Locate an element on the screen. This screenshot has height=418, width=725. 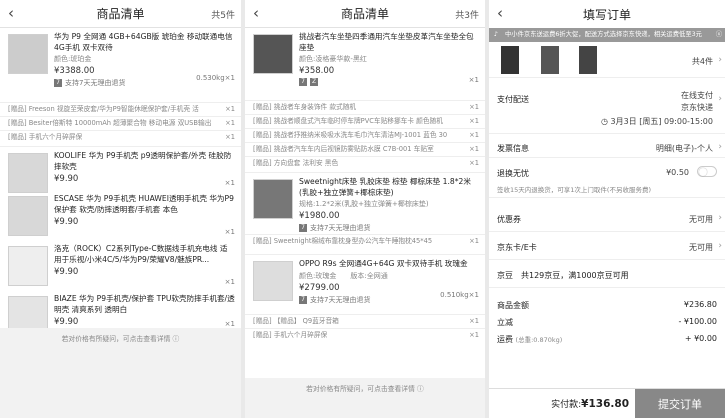
insurance-toggle is located at coordinates (707, 171).